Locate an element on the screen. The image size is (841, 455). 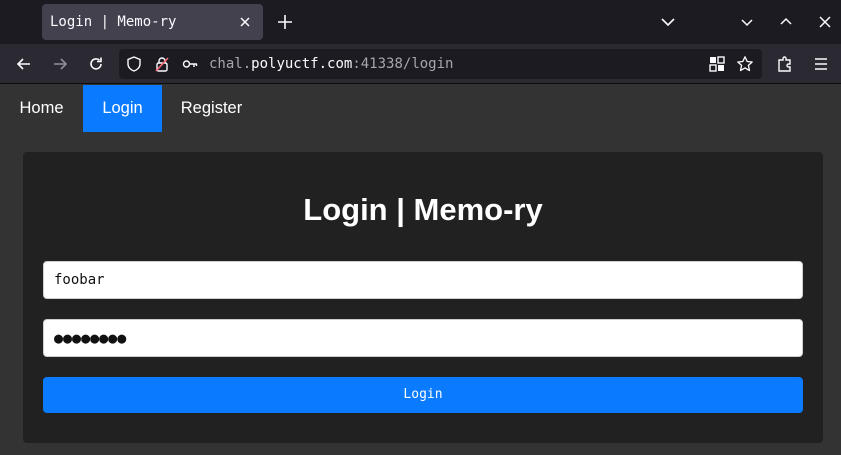
reload-icon is located at coordinates (96, 64).